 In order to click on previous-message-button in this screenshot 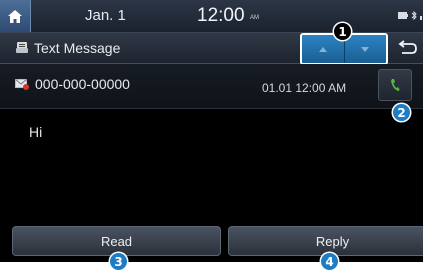, I will do `click(323, 49)`.